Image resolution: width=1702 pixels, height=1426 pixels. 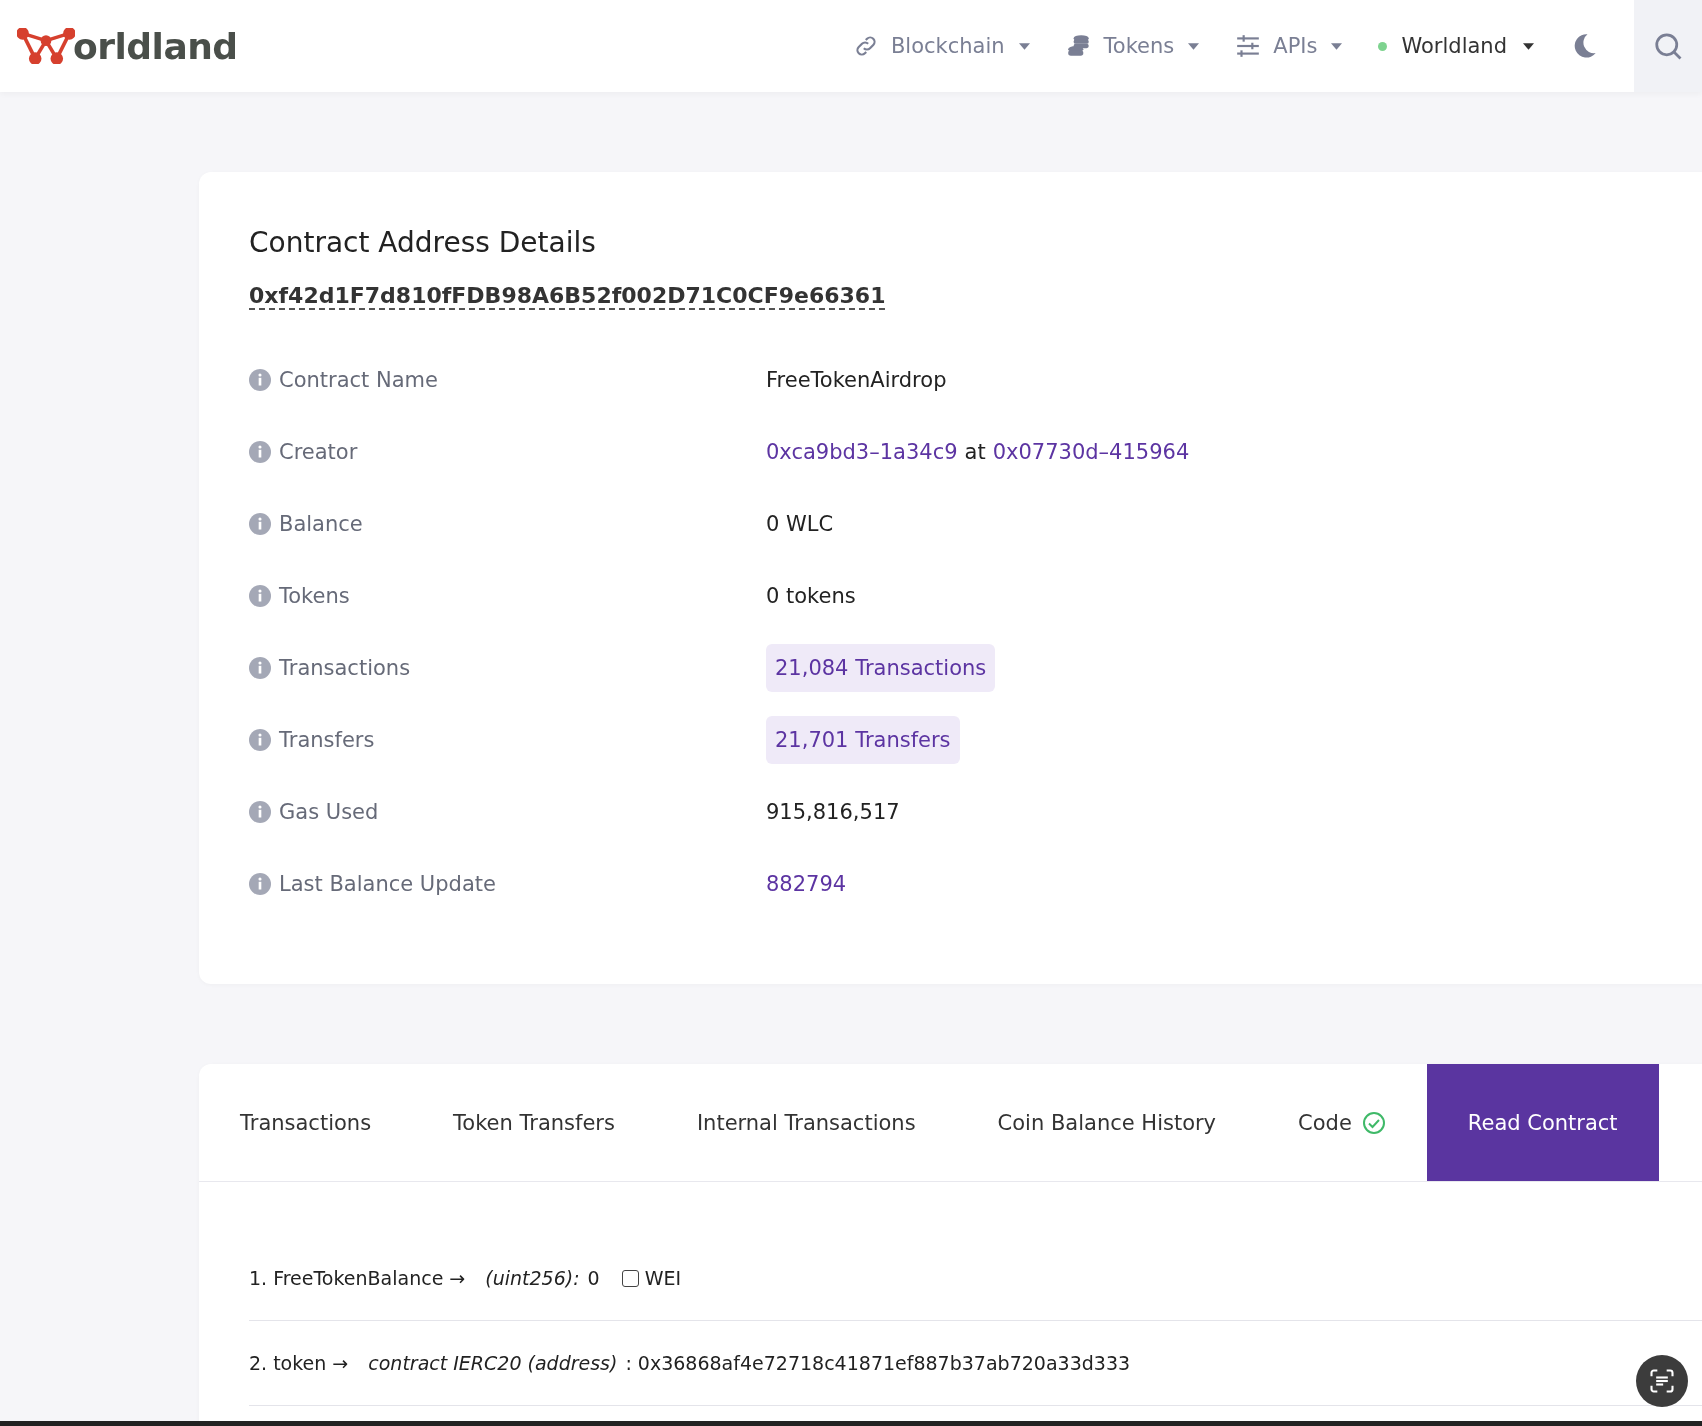 What do you see at coordinates (663, 1278) in the screenshot?
I see `checkbox-label: WEI` at bounding box center [663, 1278].